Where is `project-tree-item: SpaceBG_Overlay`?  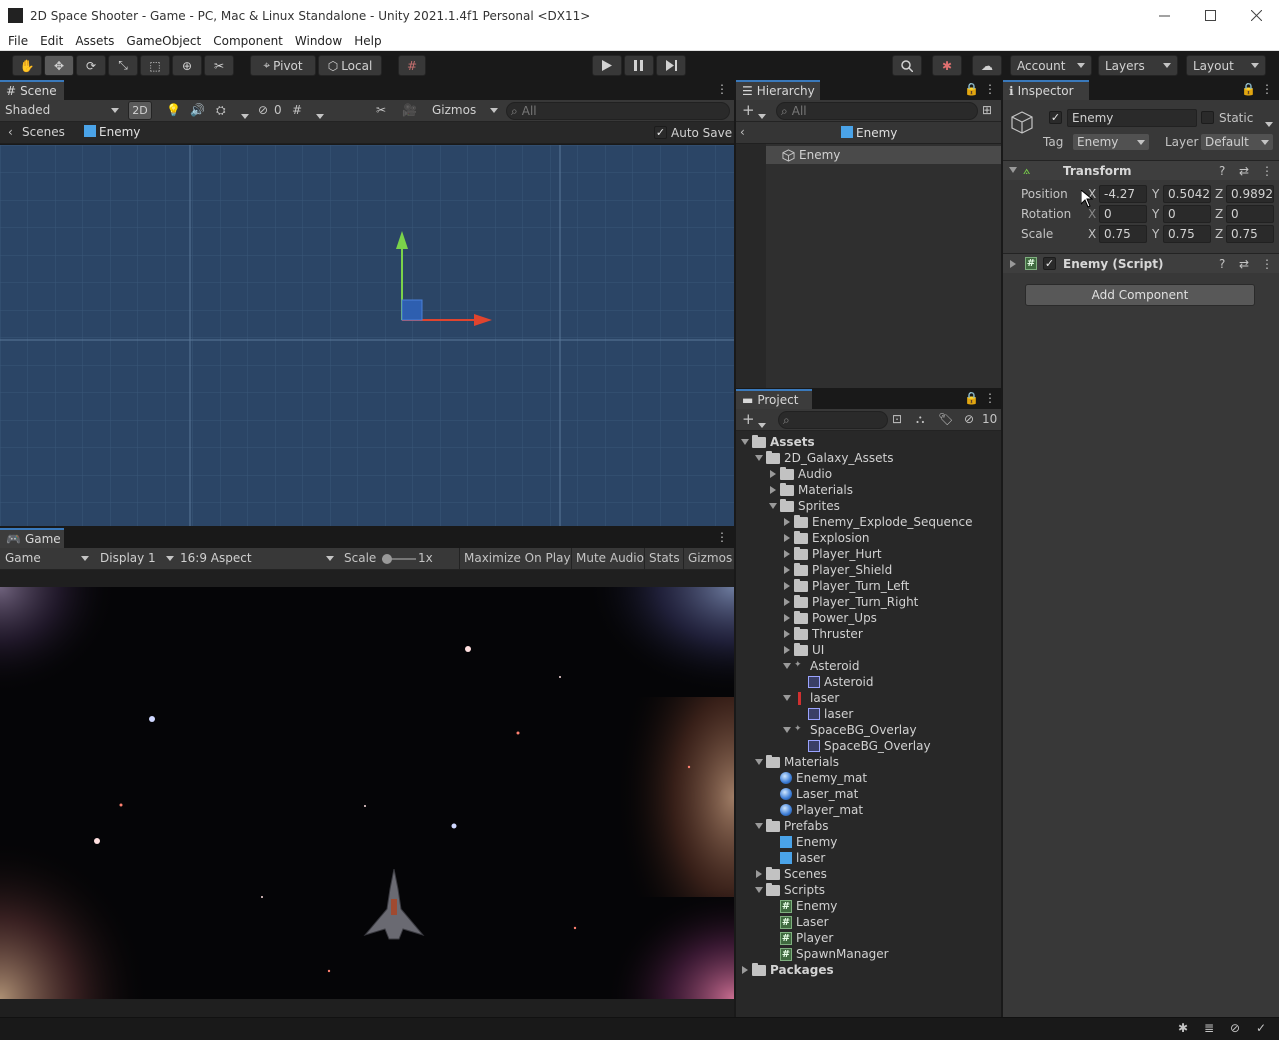
project-tree-item: SpaceBG_Overlay is located at coordinates (863, 746).